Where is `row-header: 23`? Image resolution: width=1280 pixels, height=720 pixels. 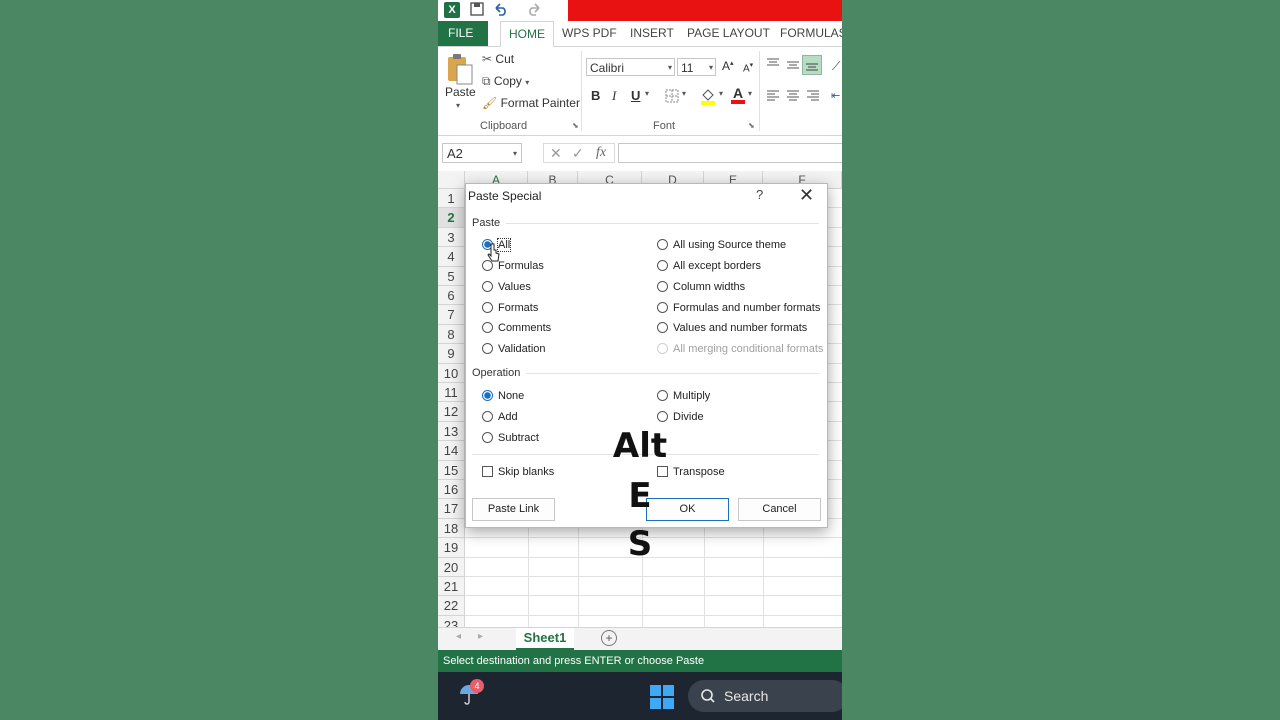 row-header: 23 is located at coordinates (451, 621).